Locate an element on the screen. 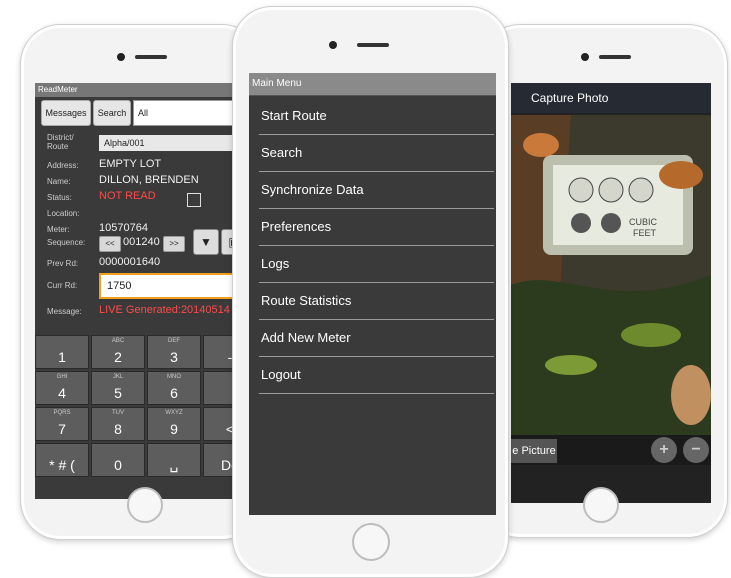 The height and width of the screenshot is (578, 731). name-value: DILLON, BRENDEN is located at coordinates (149, 180).